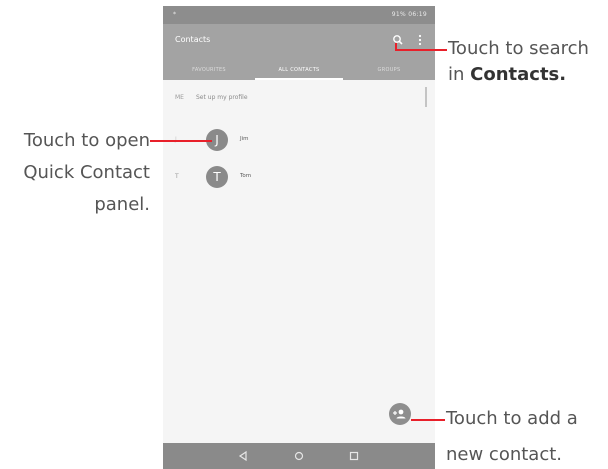 The height and width of the screenshot is (469, 608). I want to click on app-bar: Contacts FAVOURITES ALL CONTACTS GROUPS, so click(299, 52).